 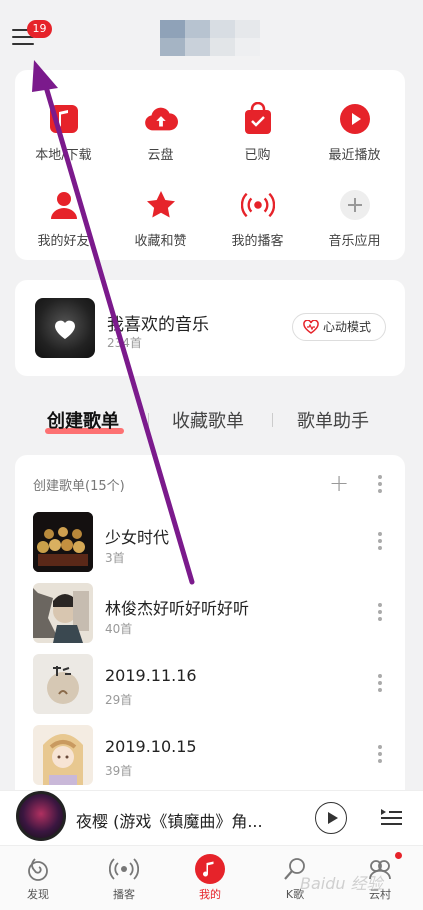 I want to click on playlist-row: 2019.10.15 39首, so click(x=210, y=760).